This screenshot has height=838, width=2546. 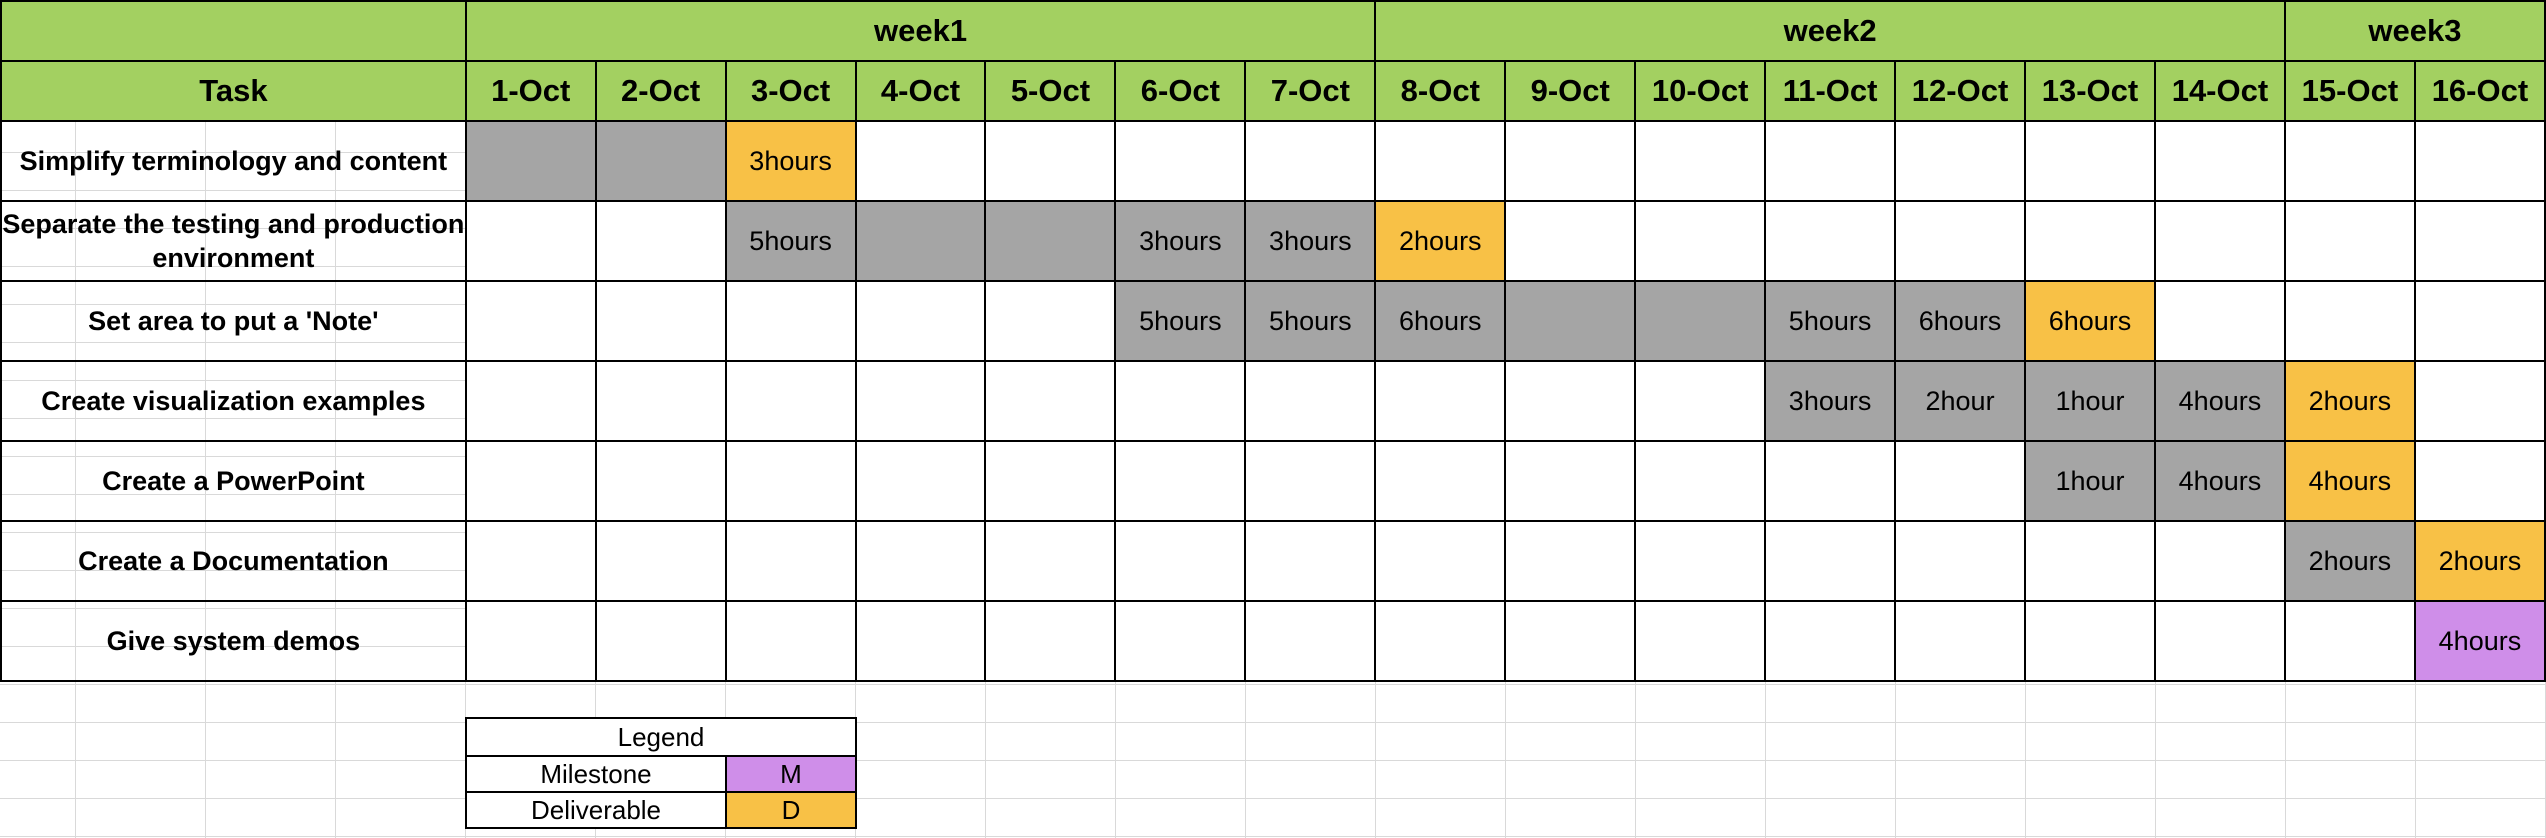 I want to click on task-name-cell: Set area to put a 'Note', so click(x=233, y=321).